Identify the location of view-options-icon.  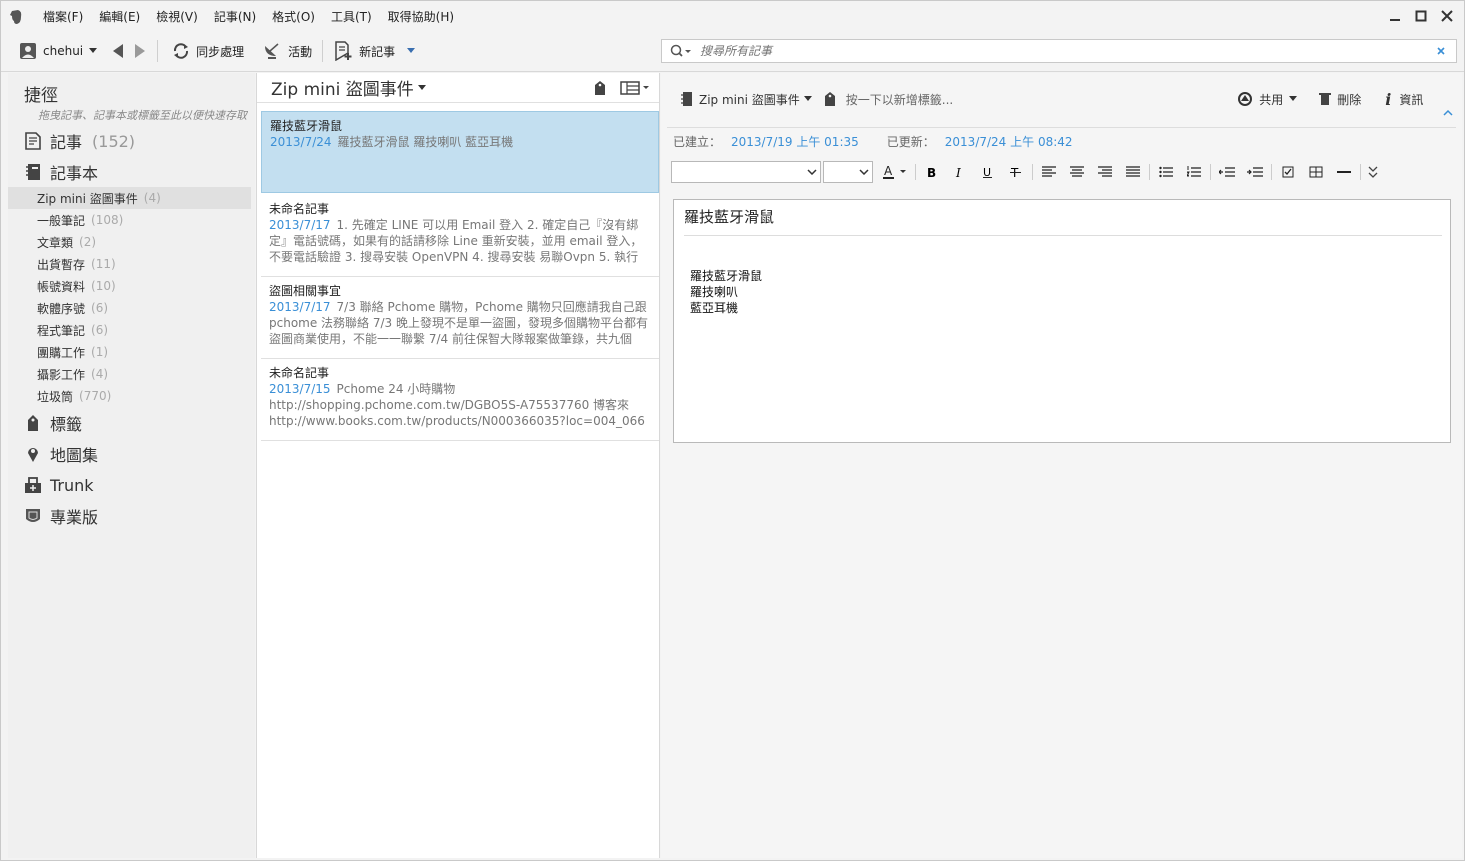
(635, 88).